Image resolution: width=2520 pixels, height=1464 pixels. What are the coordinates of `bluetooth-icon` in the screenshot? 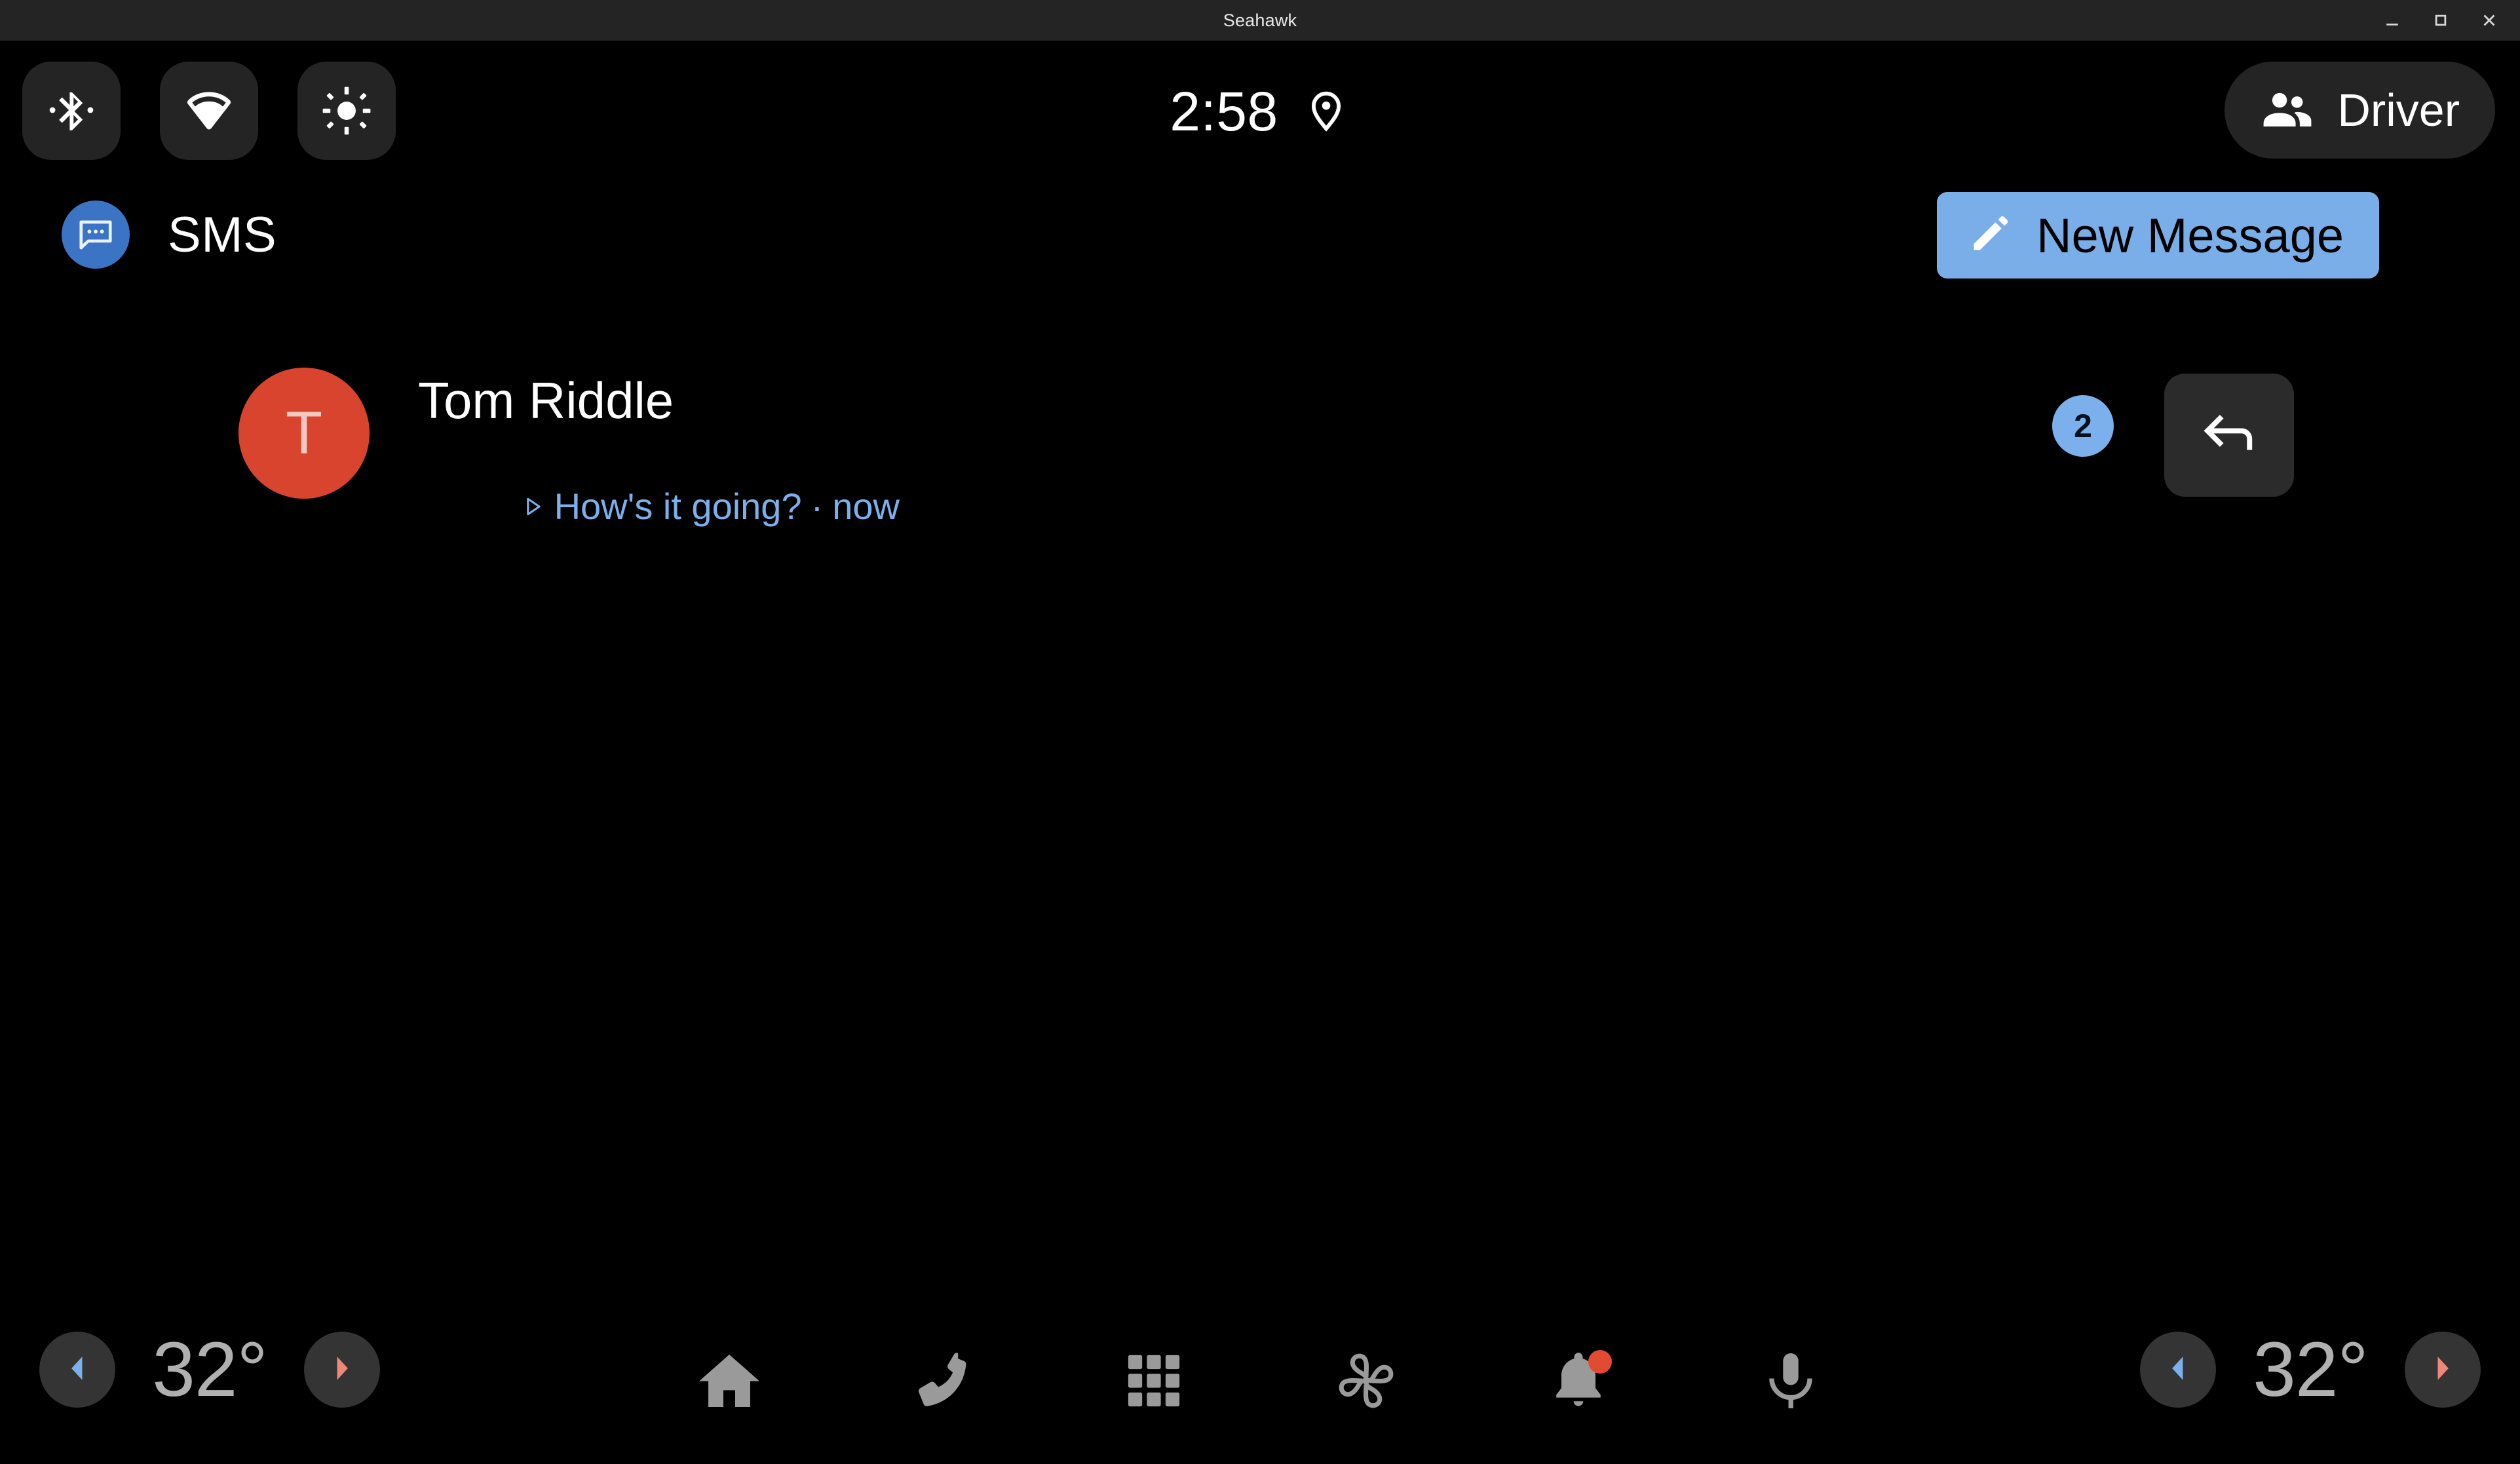 It's located at (71, 110).